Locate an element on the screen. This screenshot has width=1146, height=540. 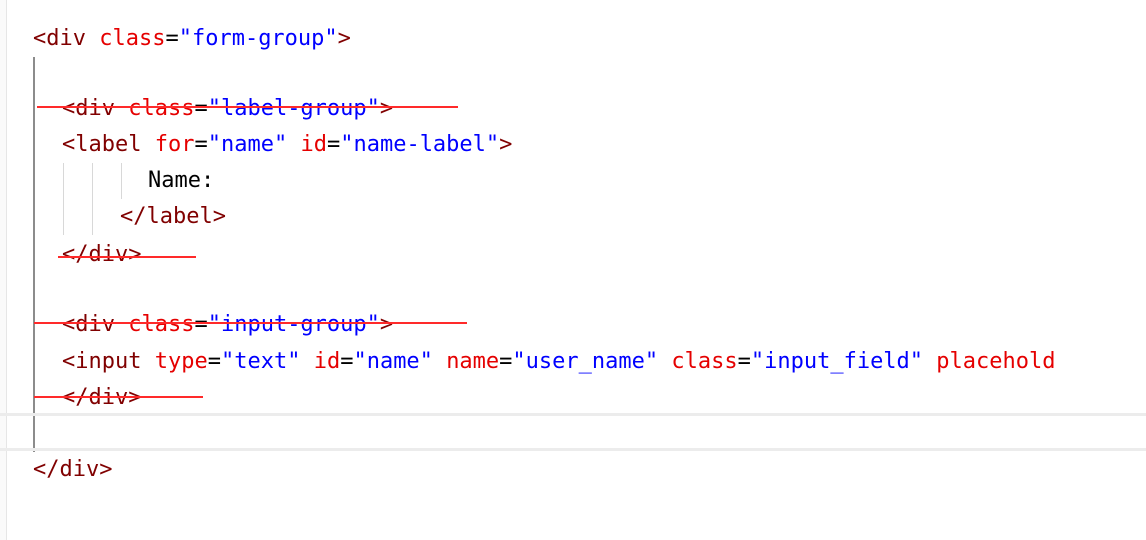
code-line-1: <div class="form-group"> is located at coordinates (192, 39).